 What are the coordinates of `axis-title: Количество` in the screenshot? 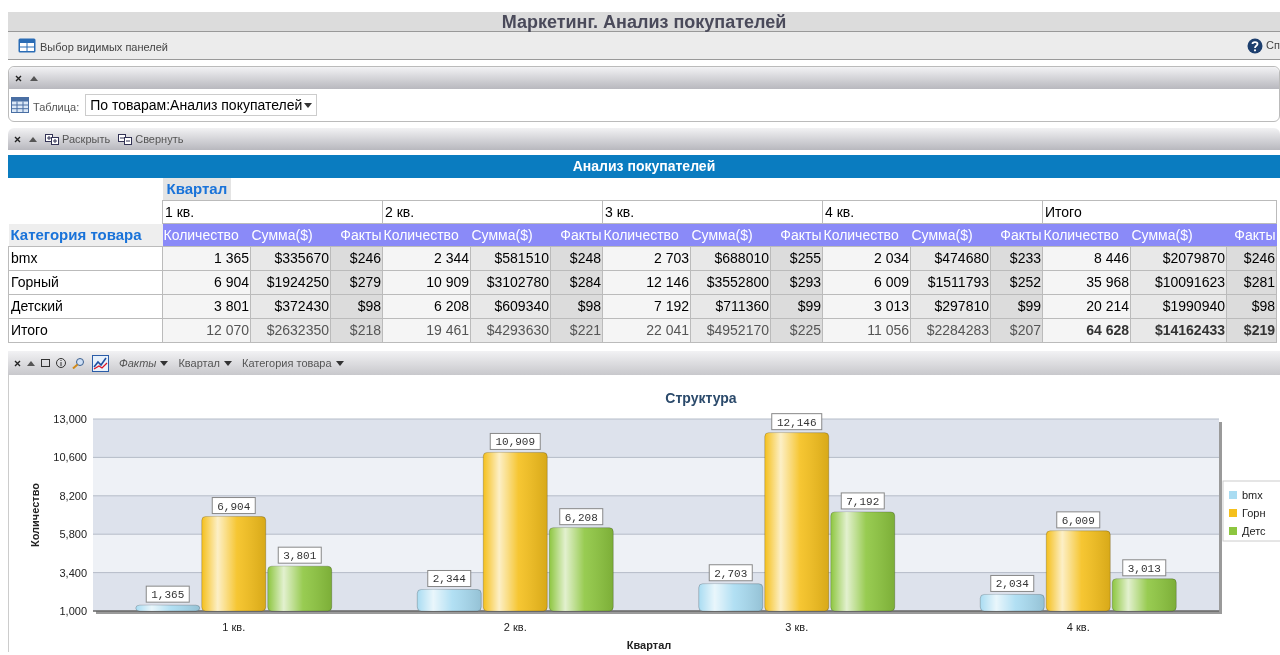 It's located at (35, 515).